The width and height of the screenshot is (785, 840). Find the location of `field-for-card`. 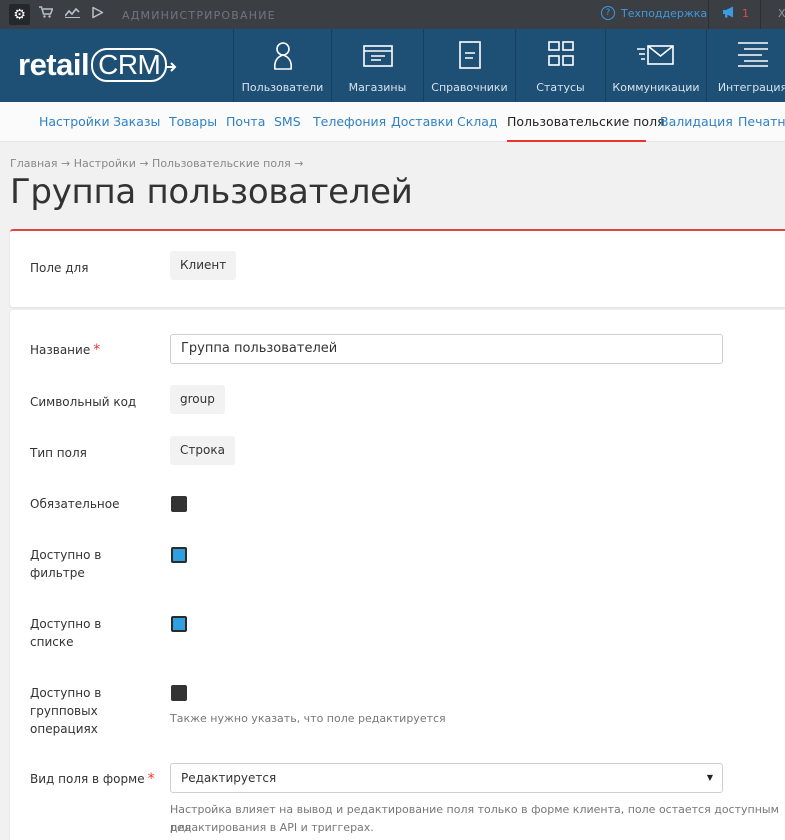

field-for-card is located at coordinates (397, 268).